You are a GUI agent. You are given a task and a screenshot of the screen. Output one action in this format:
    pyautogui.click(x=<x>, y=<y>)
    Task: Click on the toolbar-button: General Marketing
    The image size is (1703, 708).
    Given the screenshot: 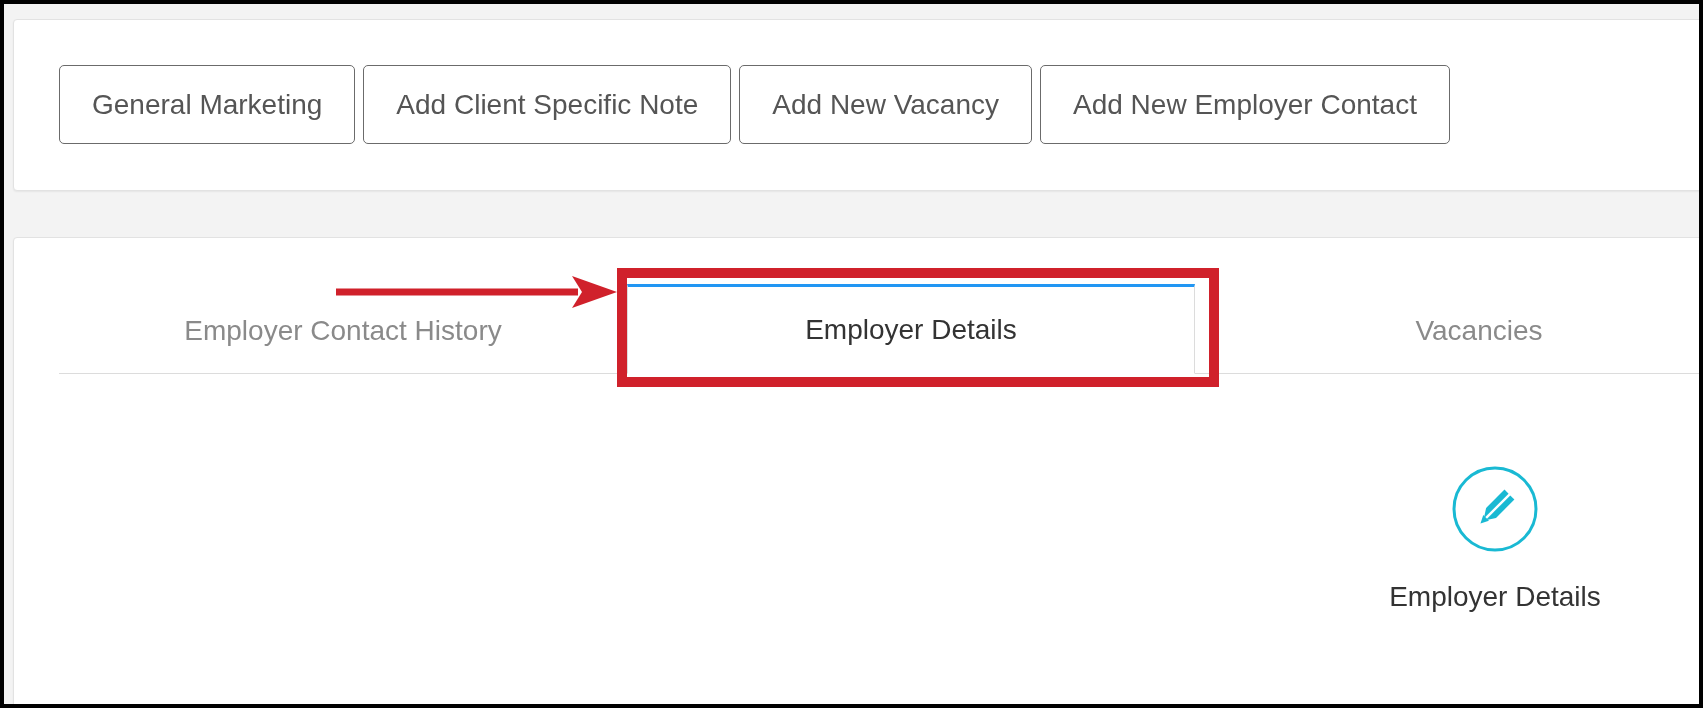 What is the action you would take?
    pyautogui.click(x=207, y=104)
    